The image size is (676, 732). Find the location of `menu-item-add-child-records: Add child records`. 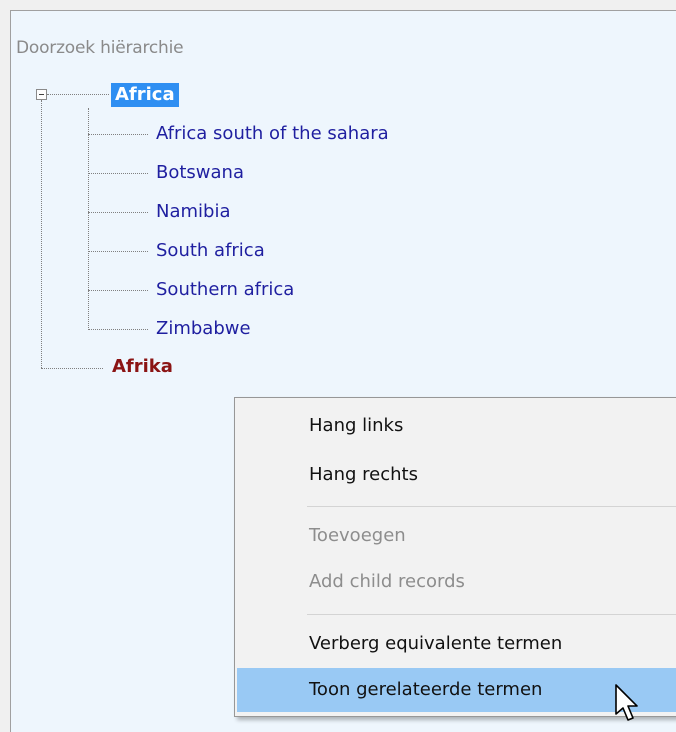

menu-item-add-child-records: Add child records is located at coordinates (456, 582).